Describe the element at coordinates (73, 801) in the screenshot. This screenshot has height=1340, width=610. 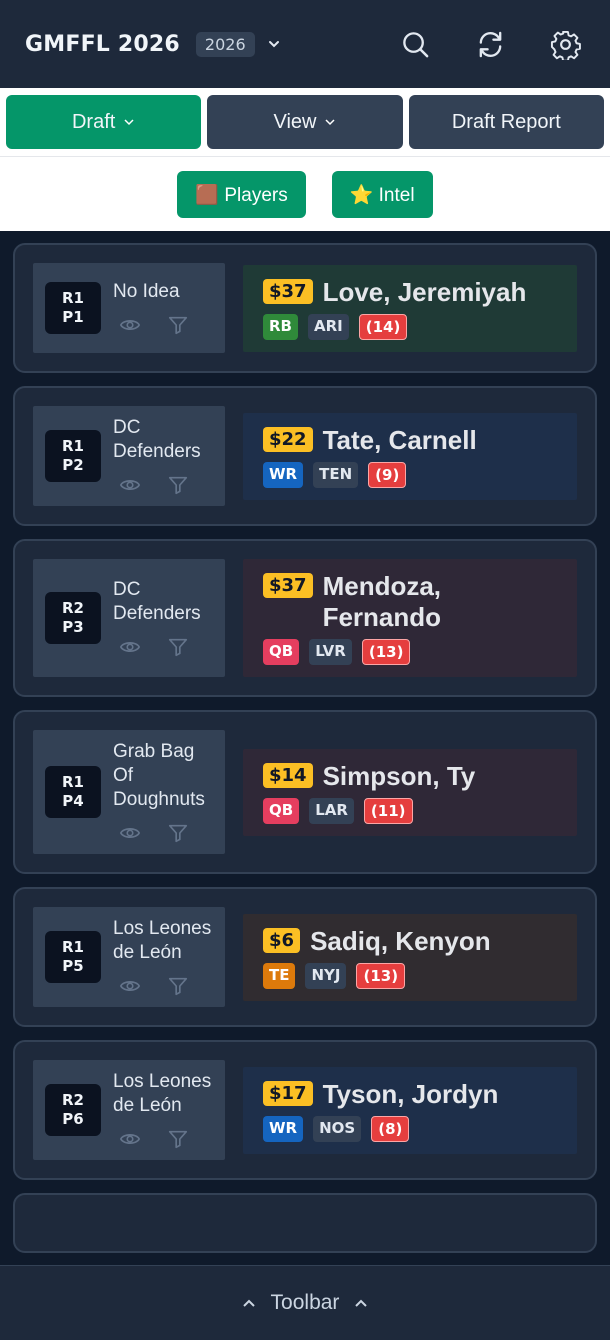
I see `pick-label: P4` at that location.